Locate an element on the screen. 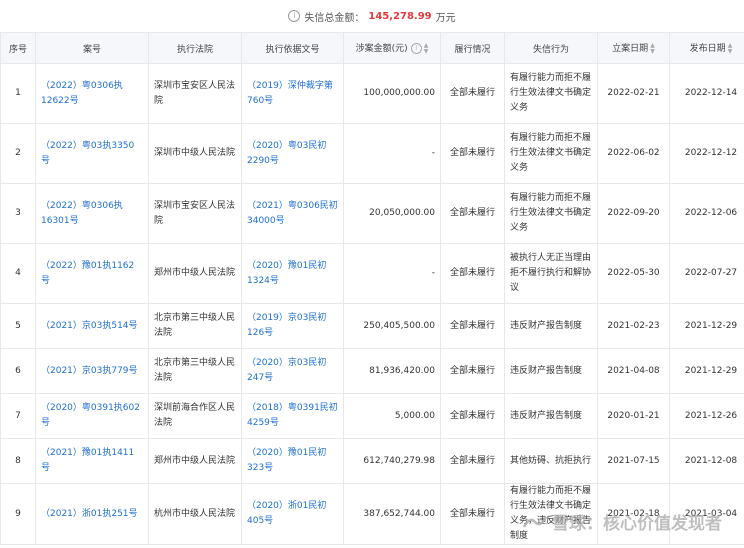  involved-amount: 100,000,000.00 is located at coordinates (399, 93).